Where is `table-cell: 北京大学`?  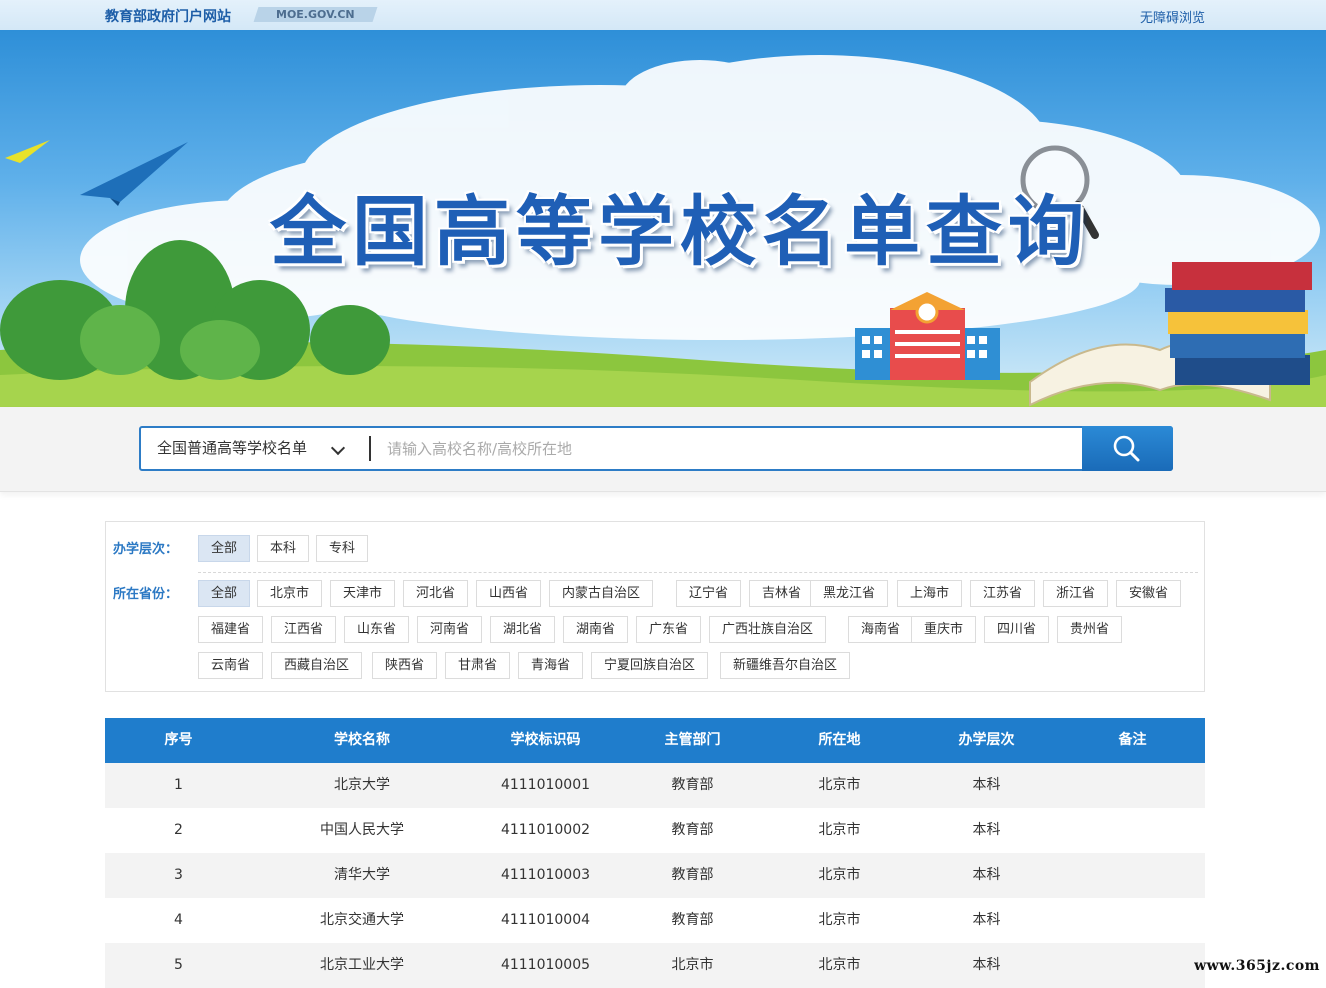
table-cell: 北京大学 is located at coordinates (362, 785).